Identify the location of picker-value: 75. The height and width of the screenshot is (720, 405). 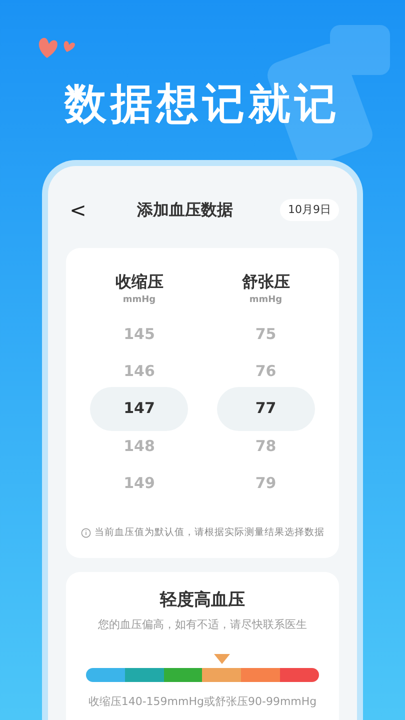
(265, 334).